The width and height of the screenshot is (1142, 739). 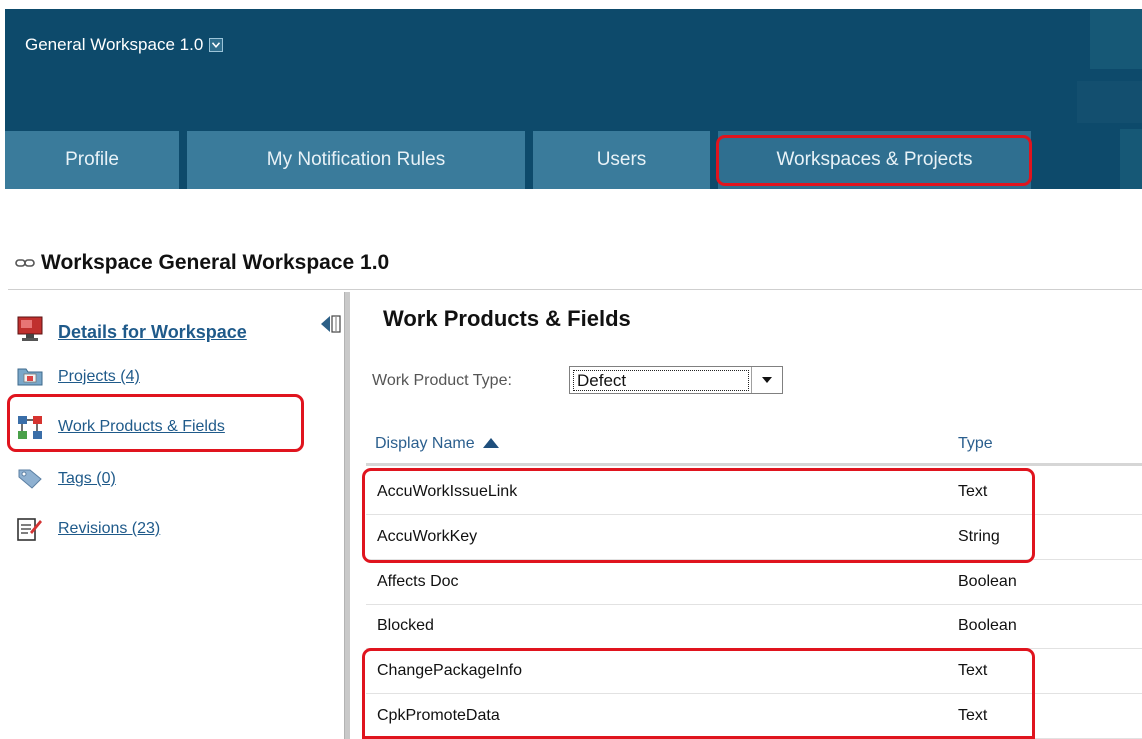 I want to click on sidebar-item-label: Work Products & Fields, so click(x=141, y=427).